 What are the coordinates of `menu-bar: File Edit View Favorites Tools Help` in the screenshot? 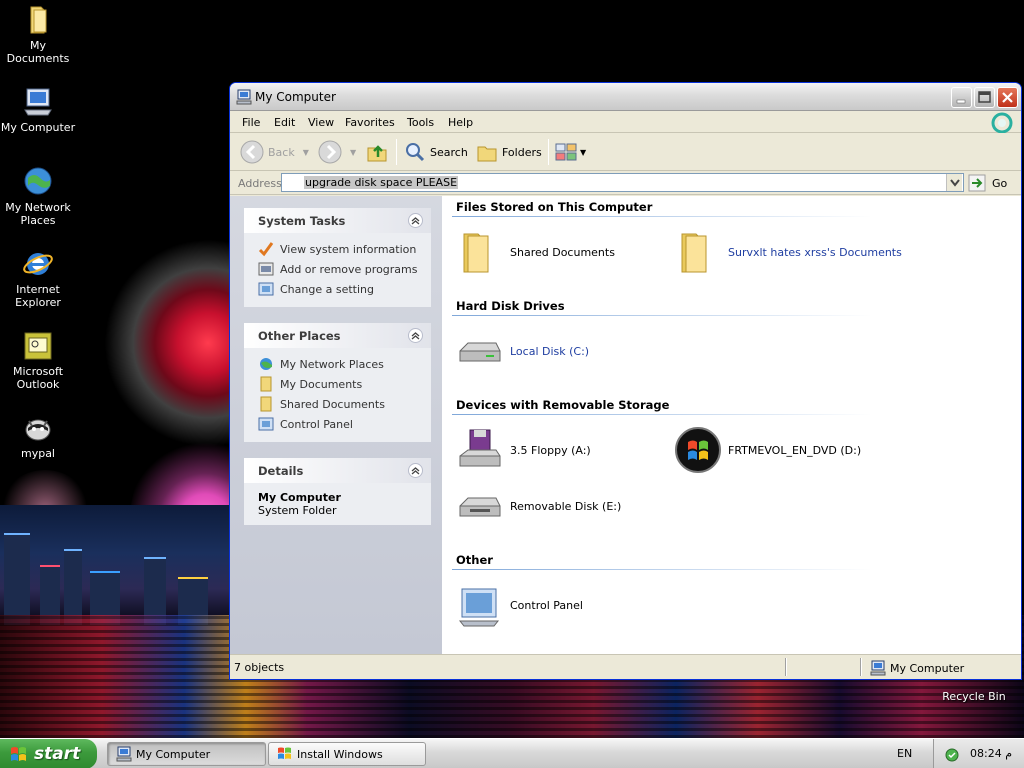 It's located at (625, 122).